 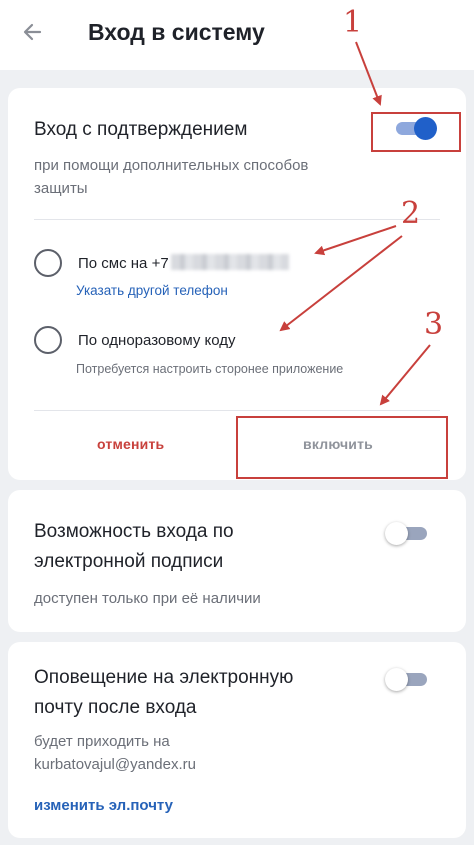 I want to click on enable-button: включить, so click(x=338, y=444).